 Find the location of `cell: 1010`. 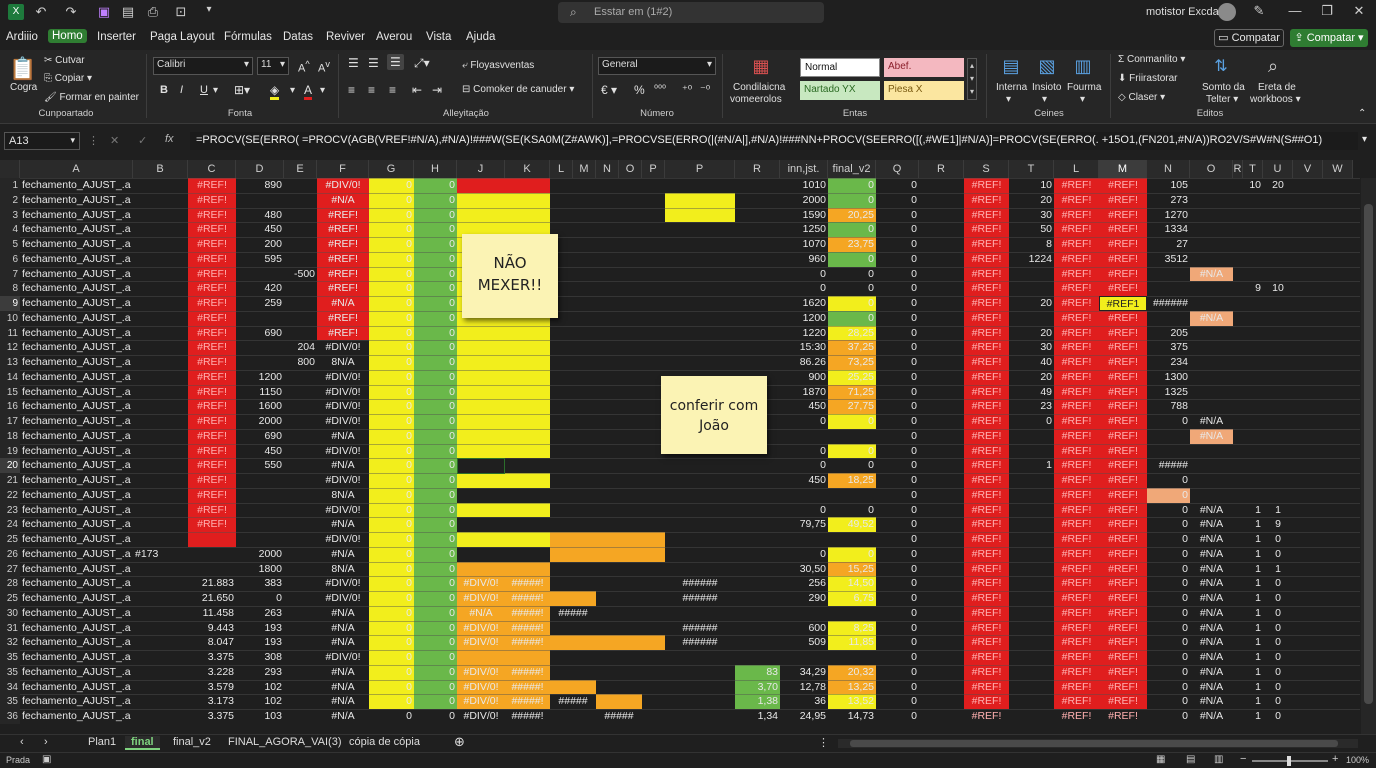

cell: 1010 is located at coordinates (804, 185).